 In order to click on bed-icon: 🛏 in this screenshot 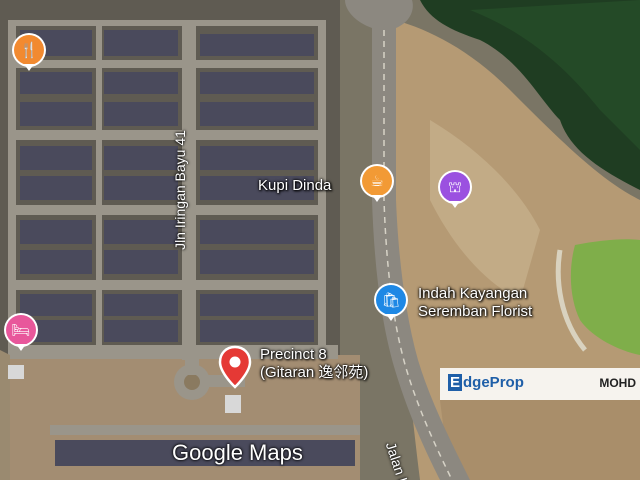, I will do `click(21, 329)`.